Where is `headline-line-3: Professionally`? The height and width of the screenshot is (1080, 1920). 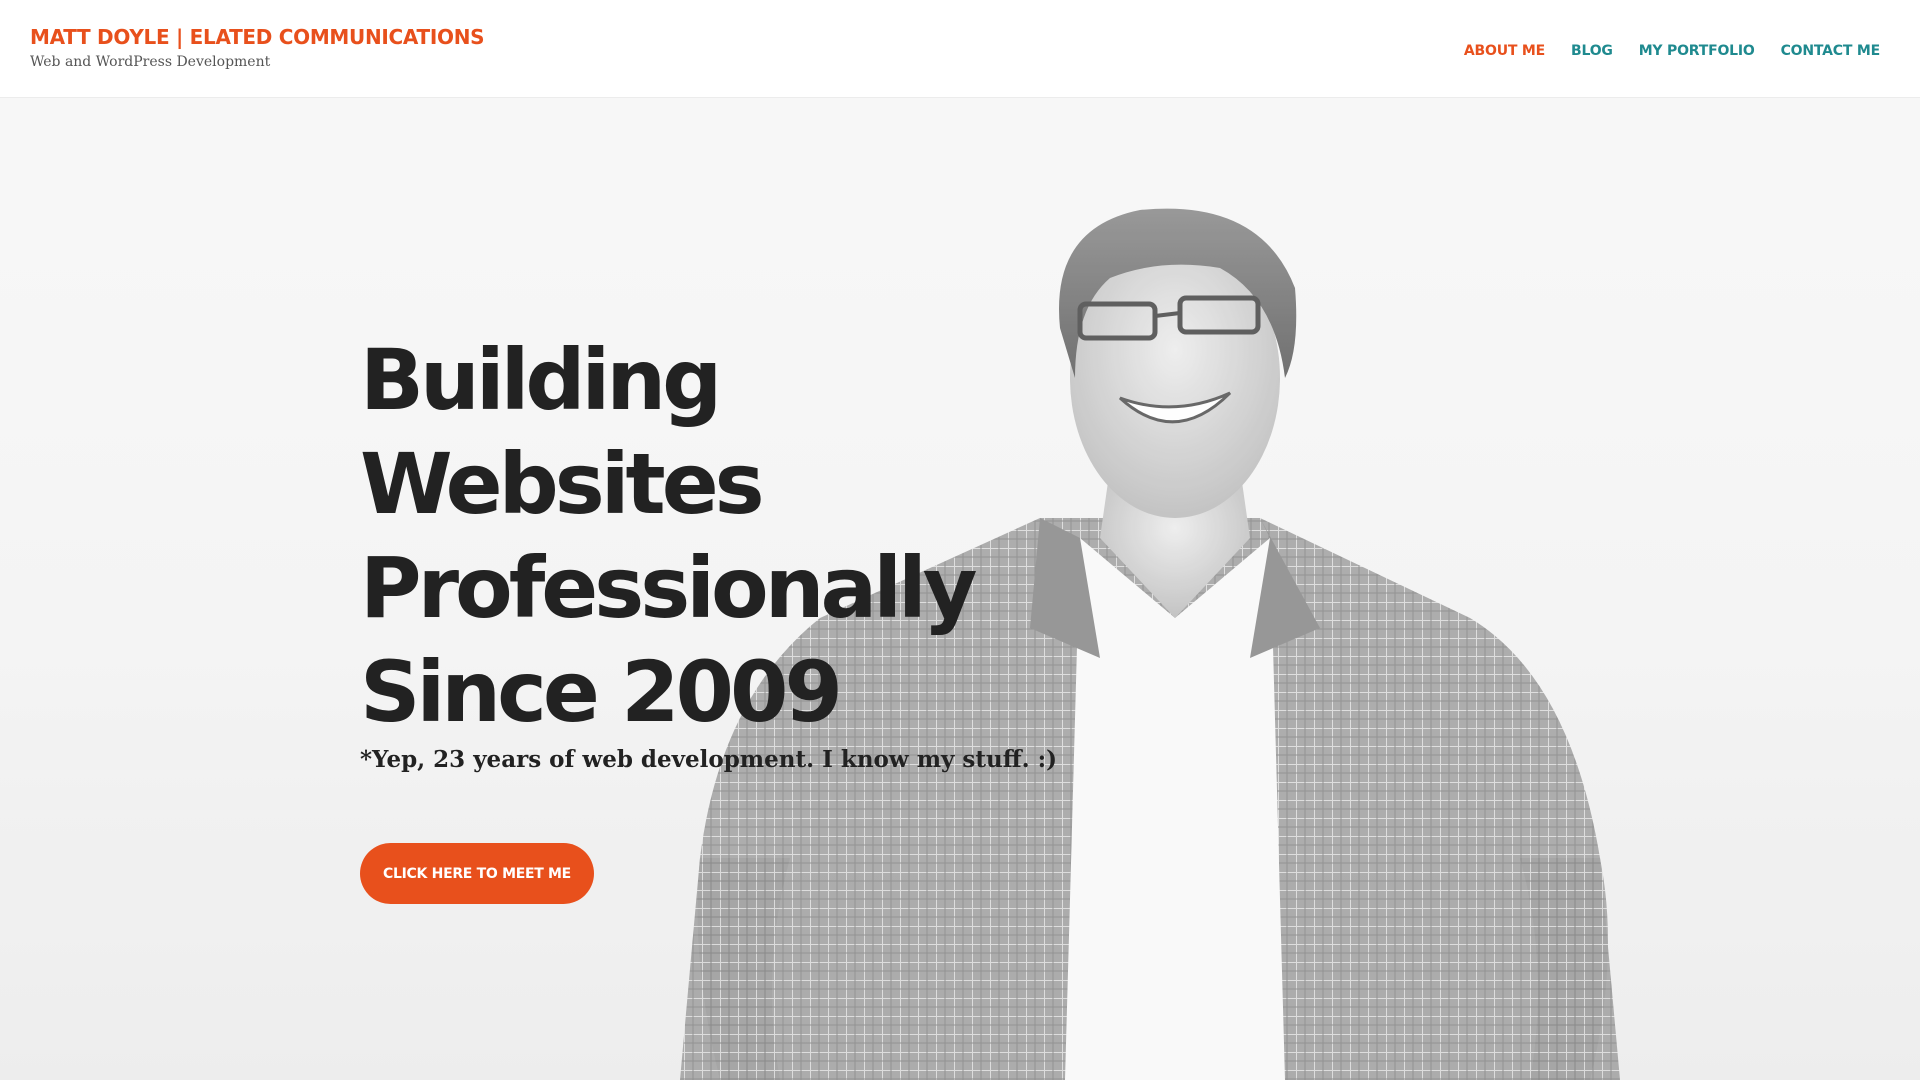
headline-line-3: Professionally is located at coordinates (669, 588).